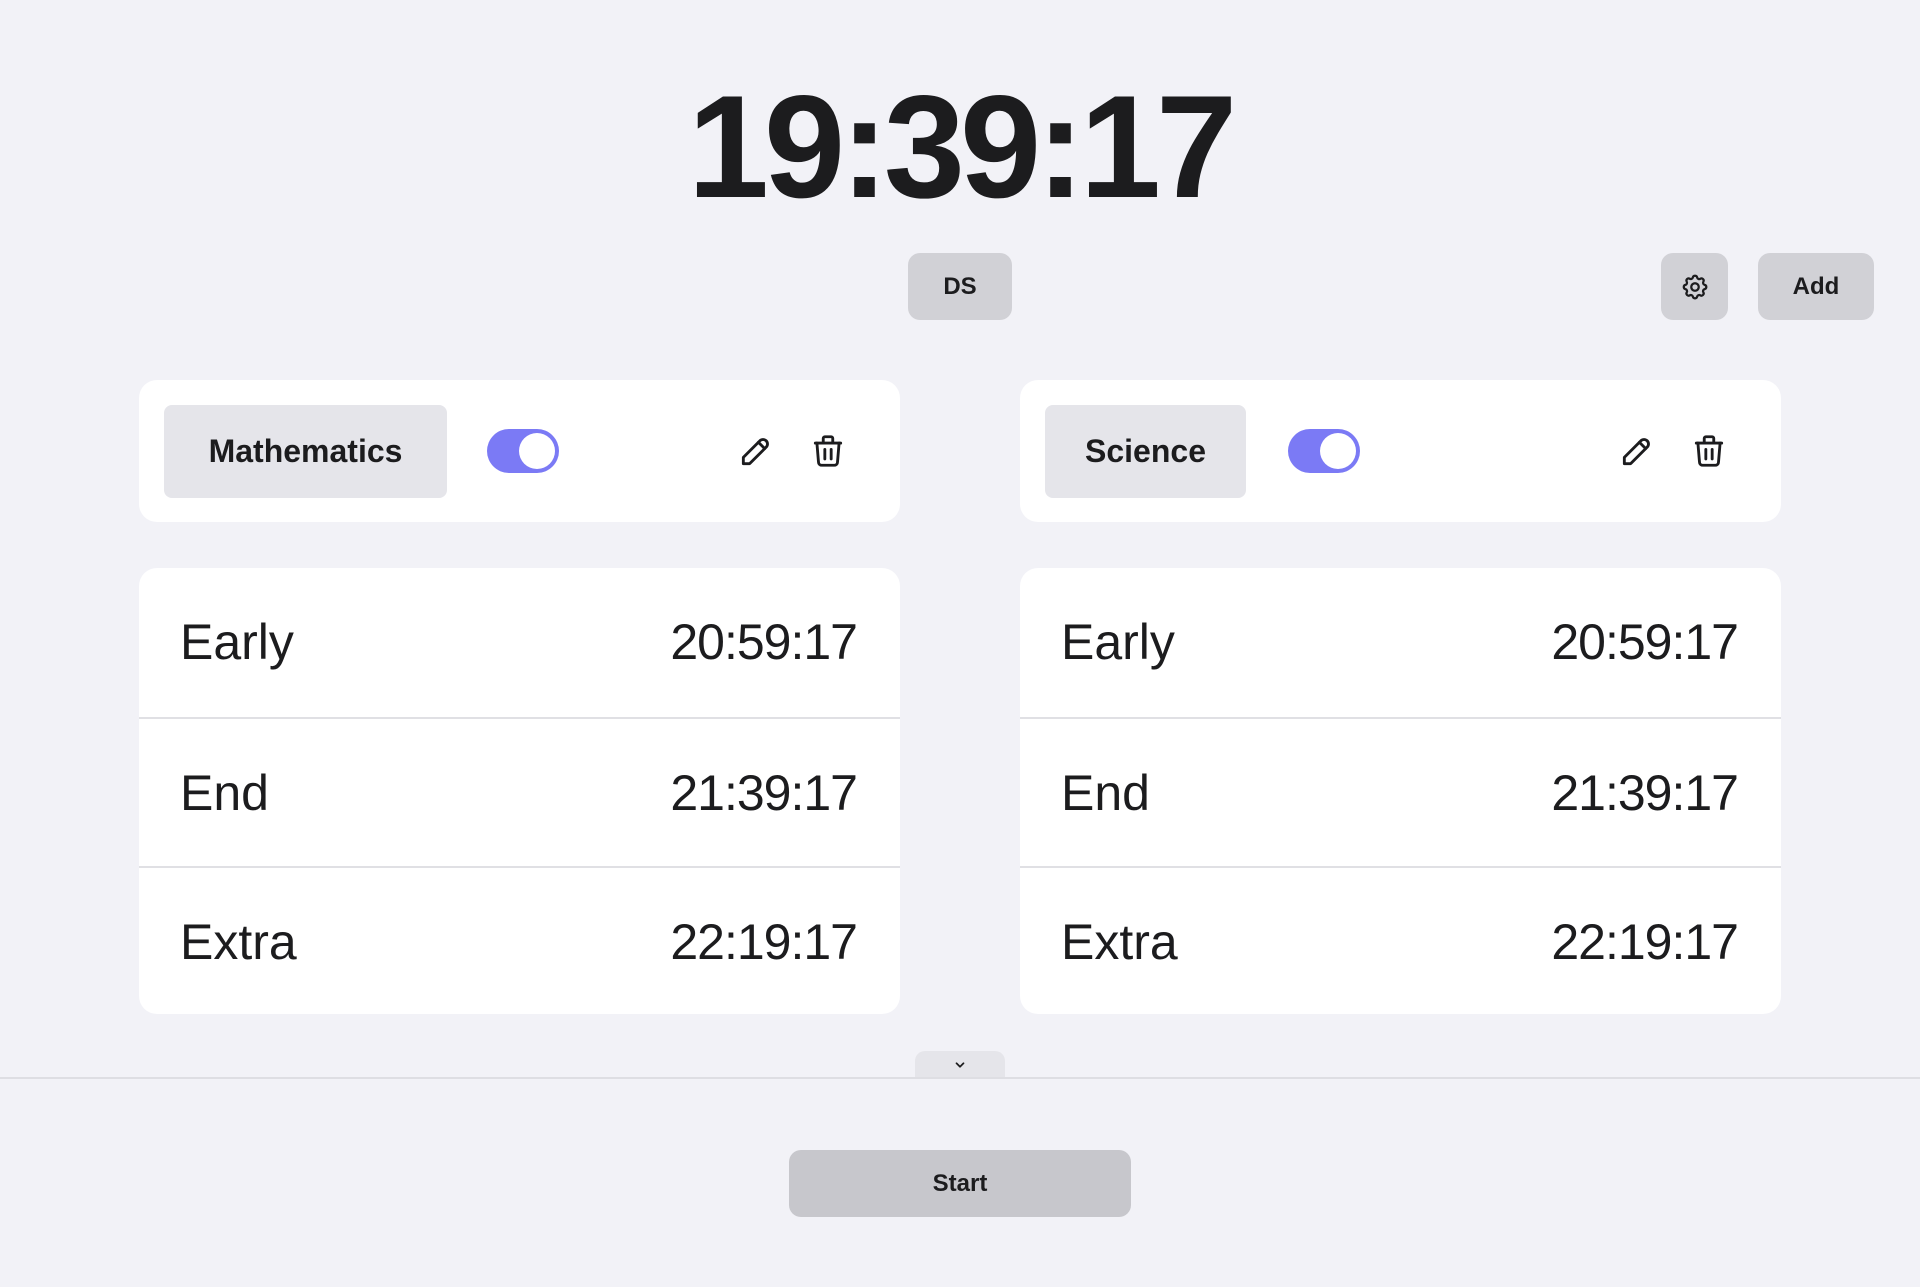 The height and width of the screenshot is (1287, 1920). What do you see at coordinates (960, 1183) in the screenshot?
I see `start-button: Start` at bounding box center [960, 1183].